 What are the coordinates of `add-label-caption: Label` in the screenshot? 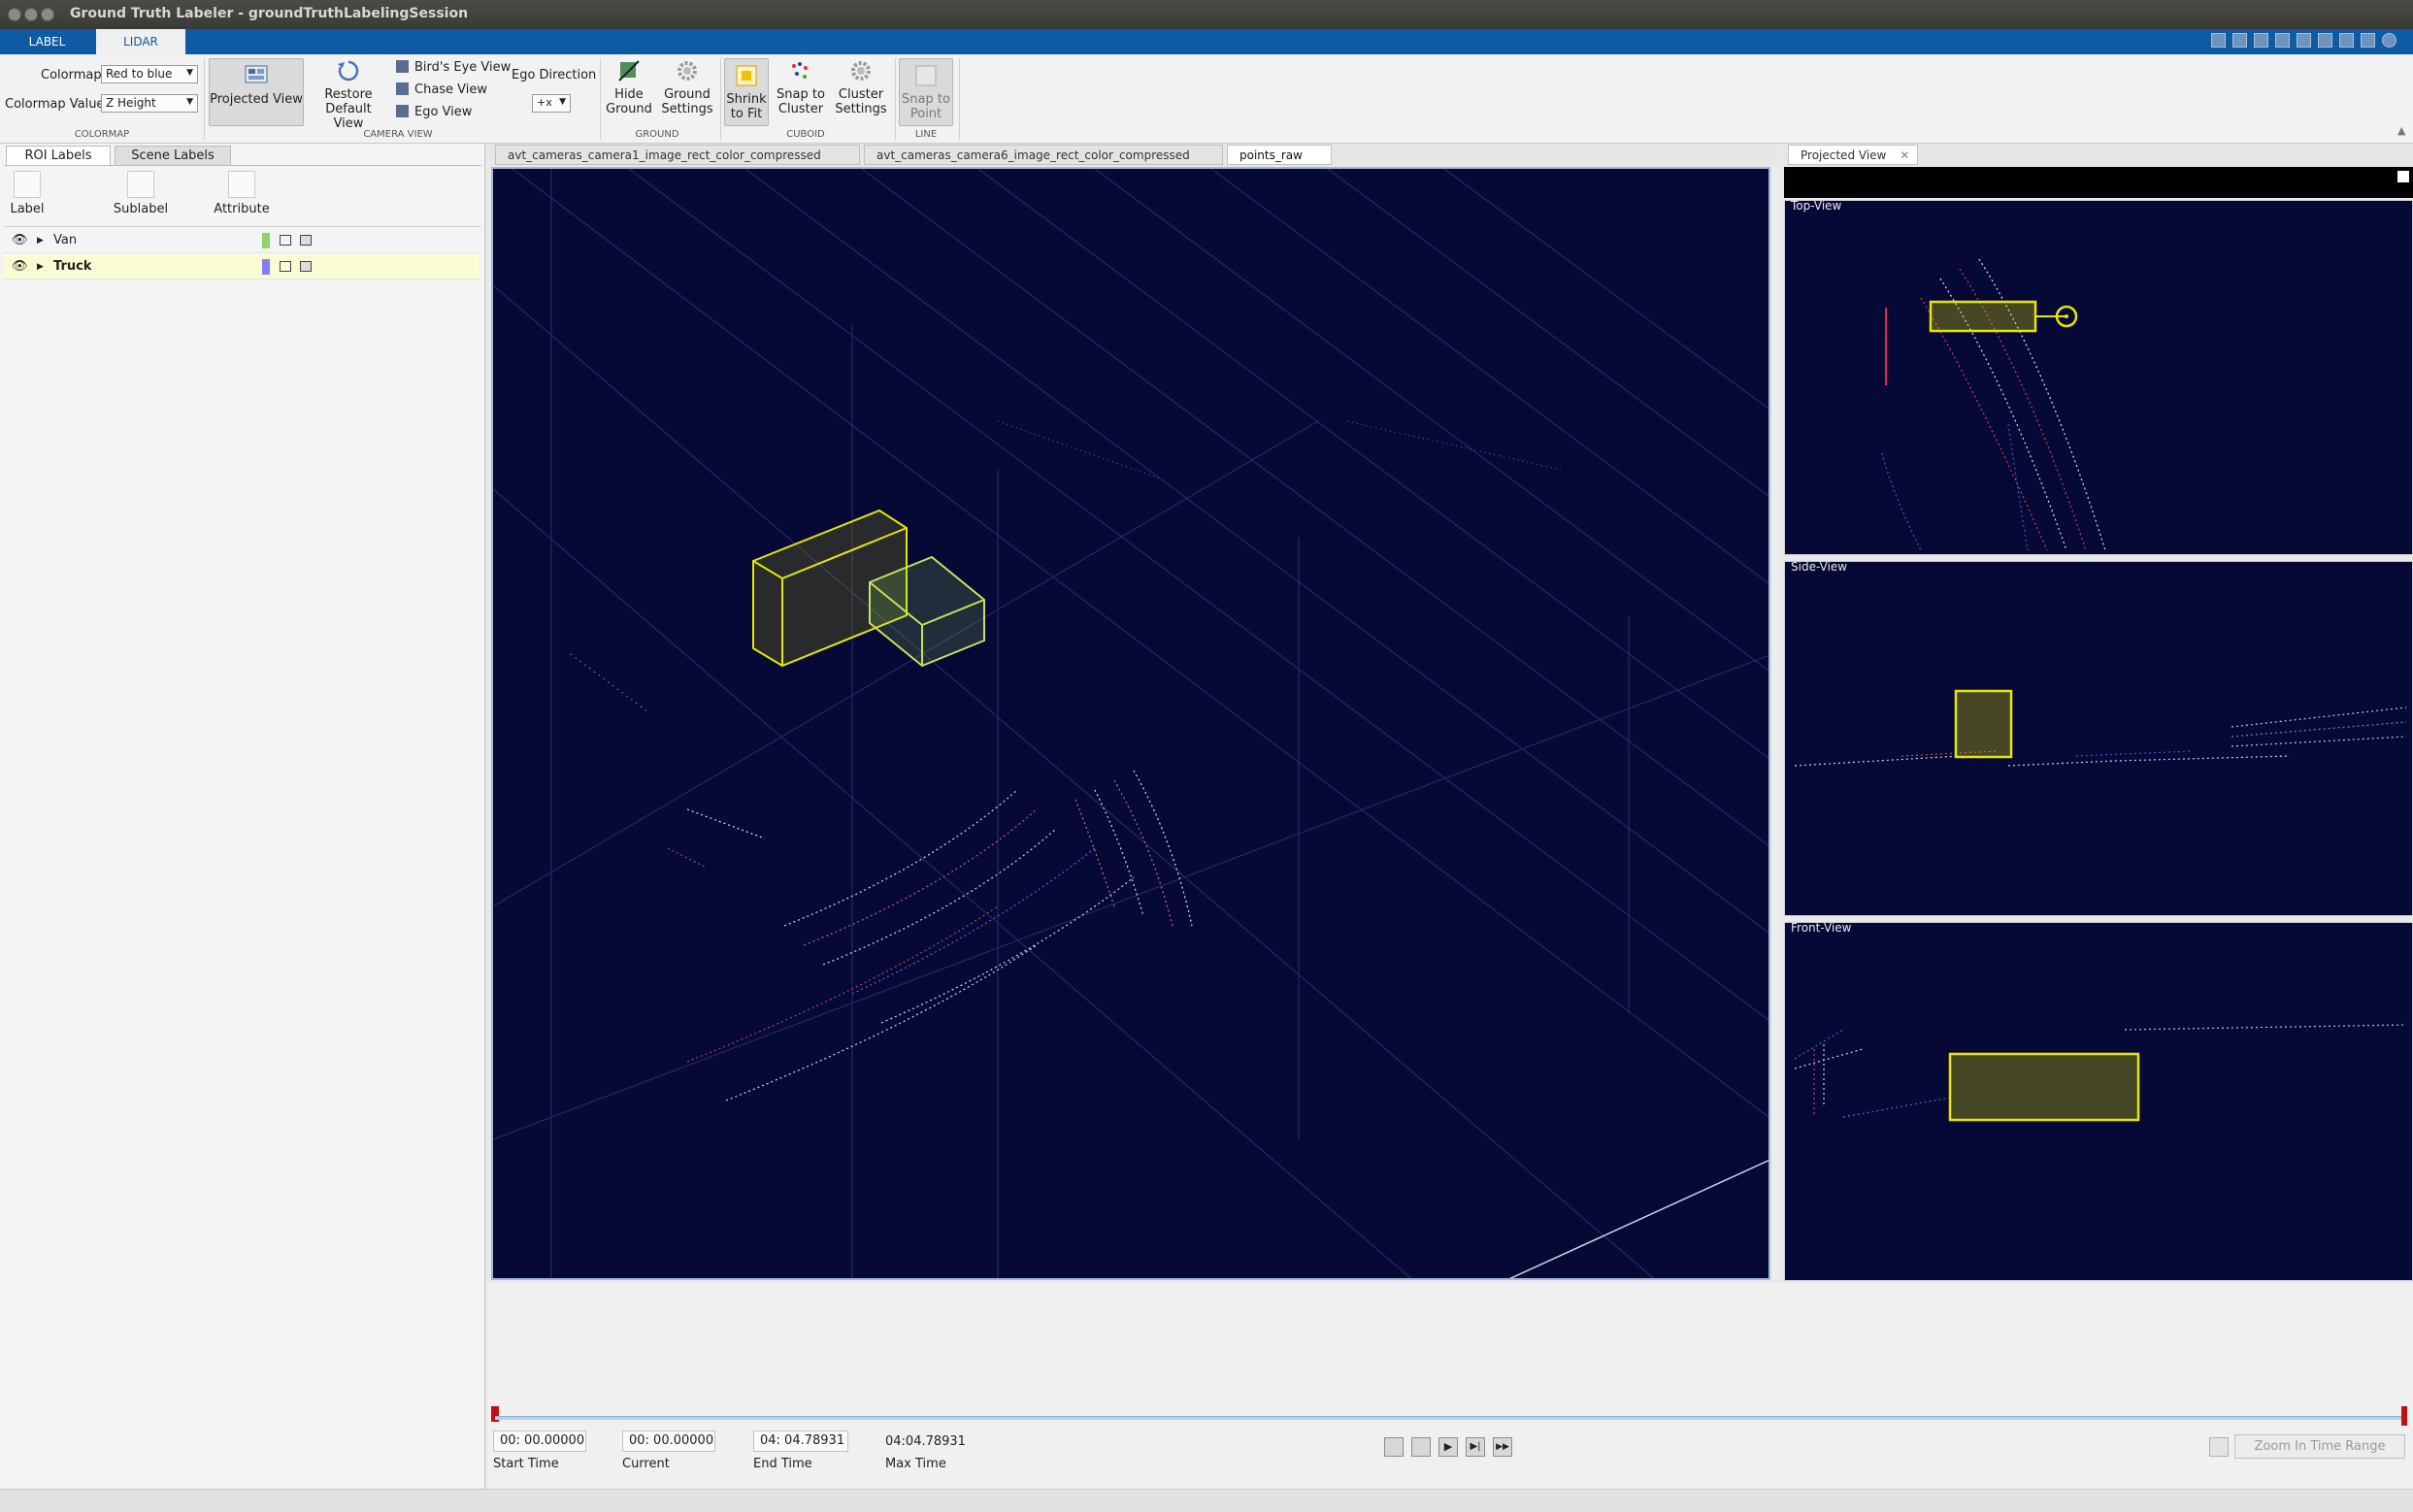 It's located at (27, 209).